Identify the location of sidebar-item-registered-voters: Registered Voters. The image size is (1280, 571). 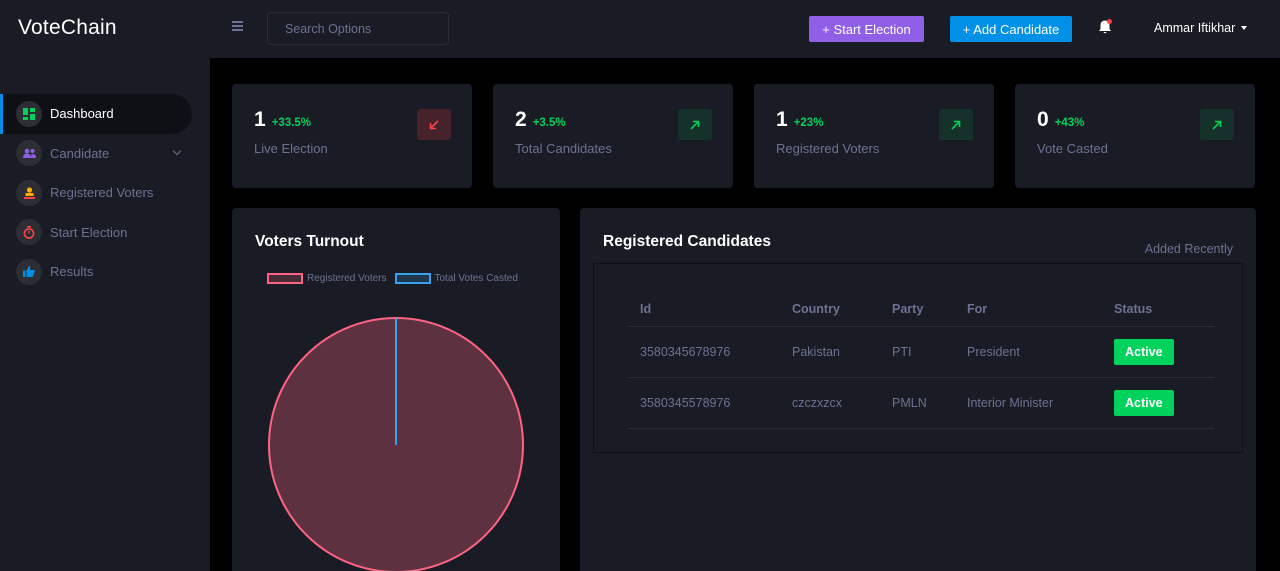
(96, 193).